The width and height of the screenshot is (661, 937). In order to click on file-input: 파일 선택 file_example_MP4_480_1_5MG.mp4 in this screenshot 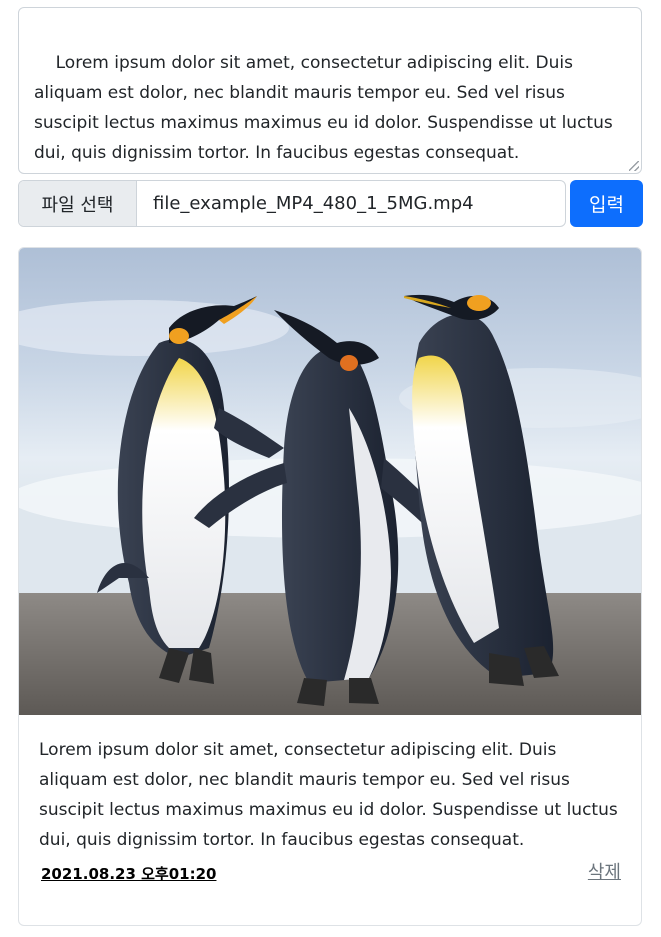, I will do `click(292, 203)`.